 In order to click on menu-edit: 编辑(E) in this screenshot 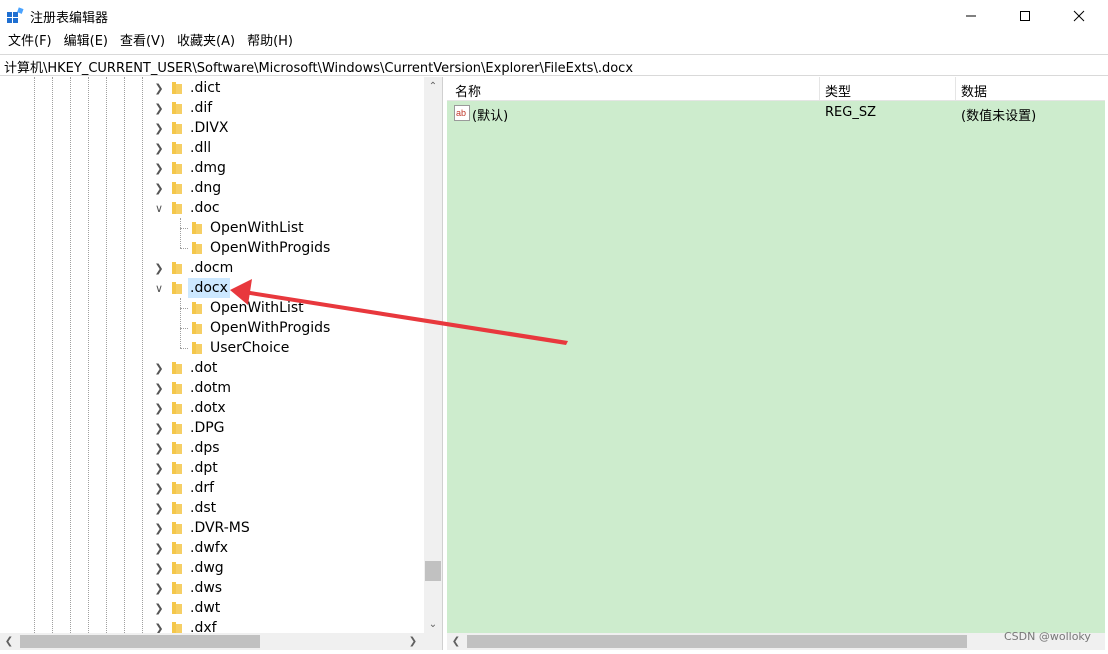, I will do `click(86, 42)`.